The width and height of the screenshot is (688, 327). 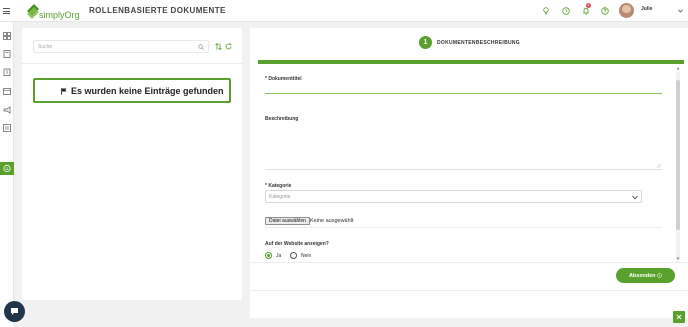 I want to click on choose-file-button: Datei auswählen, so click(x=287, y=221).